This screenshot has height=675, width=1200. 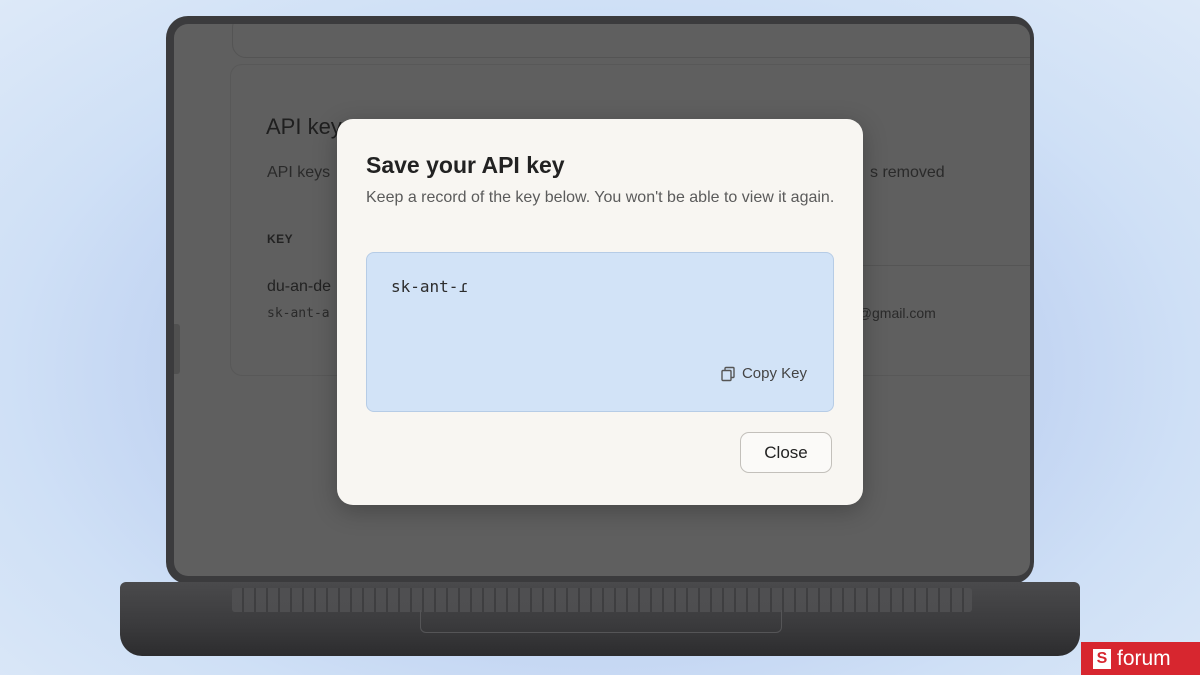 I want to click on close-button: Close, so click(x=786, y=452).